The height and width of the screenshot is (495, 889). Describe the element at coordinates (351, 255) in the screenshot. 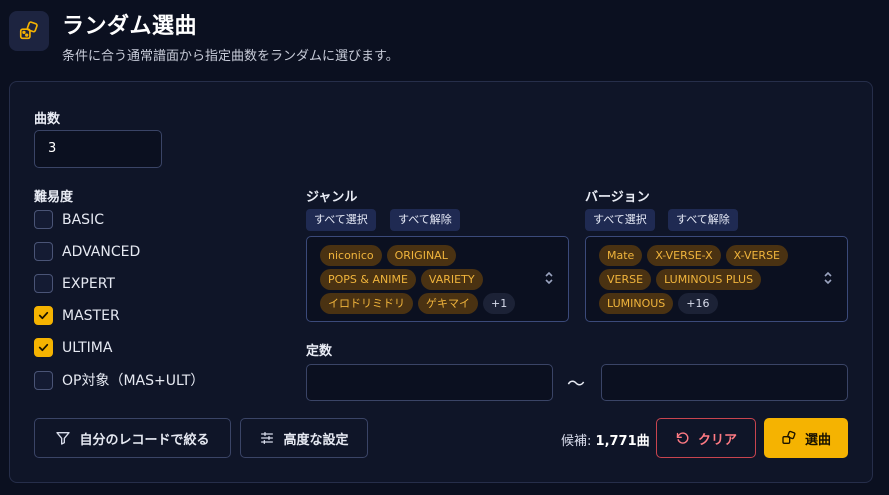

I see `genre-tag: niconico` at that location.